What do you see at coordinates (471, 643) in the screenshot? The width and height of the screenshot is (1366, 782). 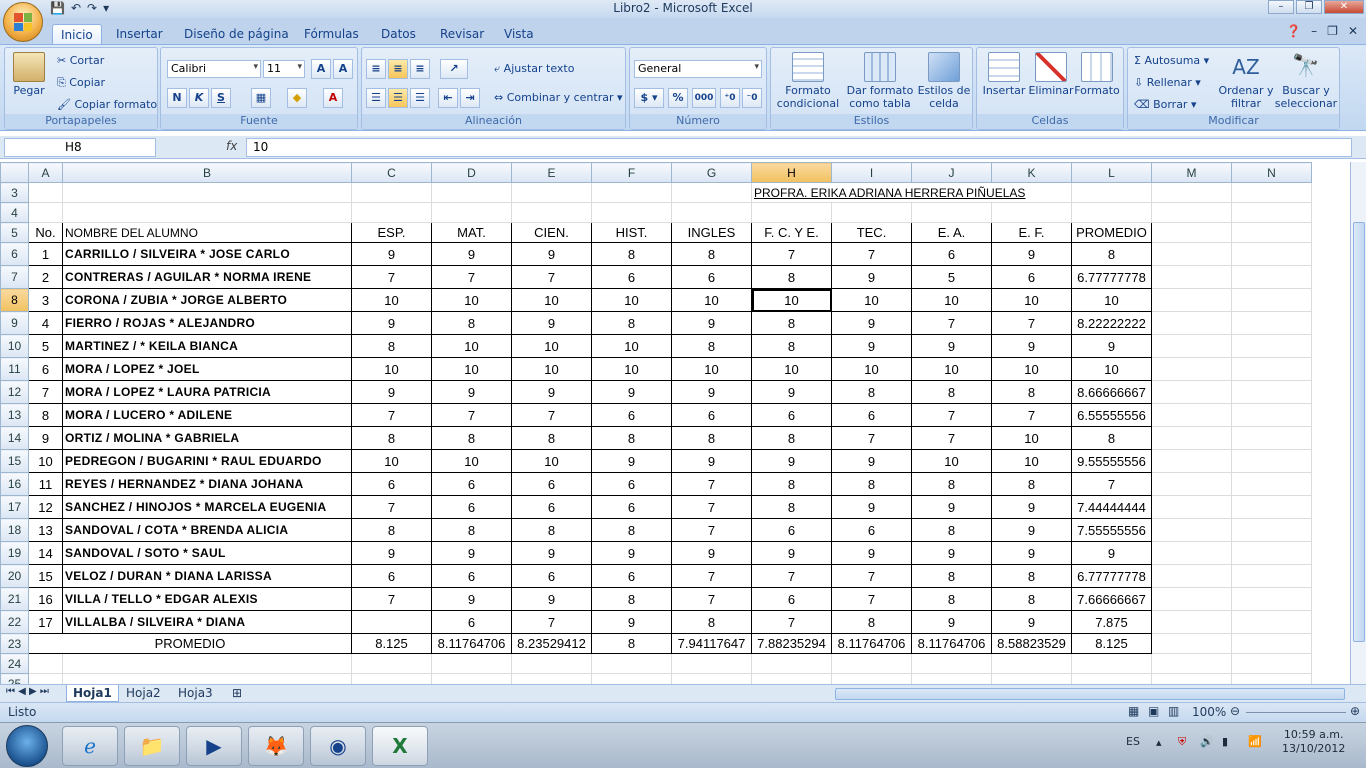 I see `column-average-cell: 8.11764706` at bounding box center [471, 643].